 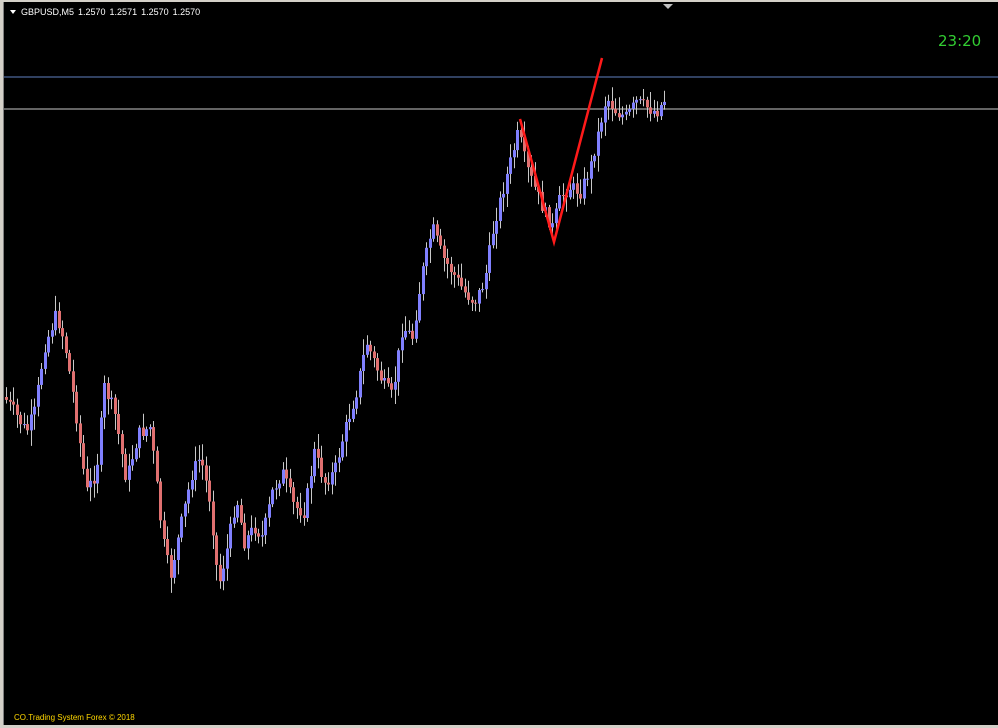 I want to click on close-price: 1.2570, so click(x=186, y=12).